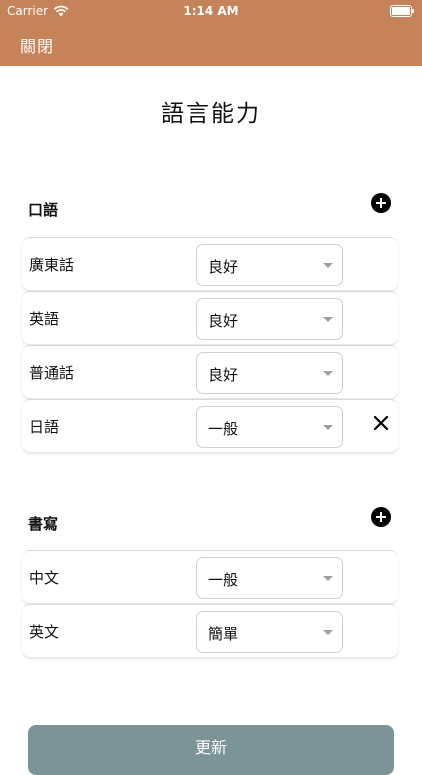 The width and height of the screenshot is (422, 775). Describe the element at coordinates (211, 44) in the screenshot. I see `nav-bar: 關閉` at that location.